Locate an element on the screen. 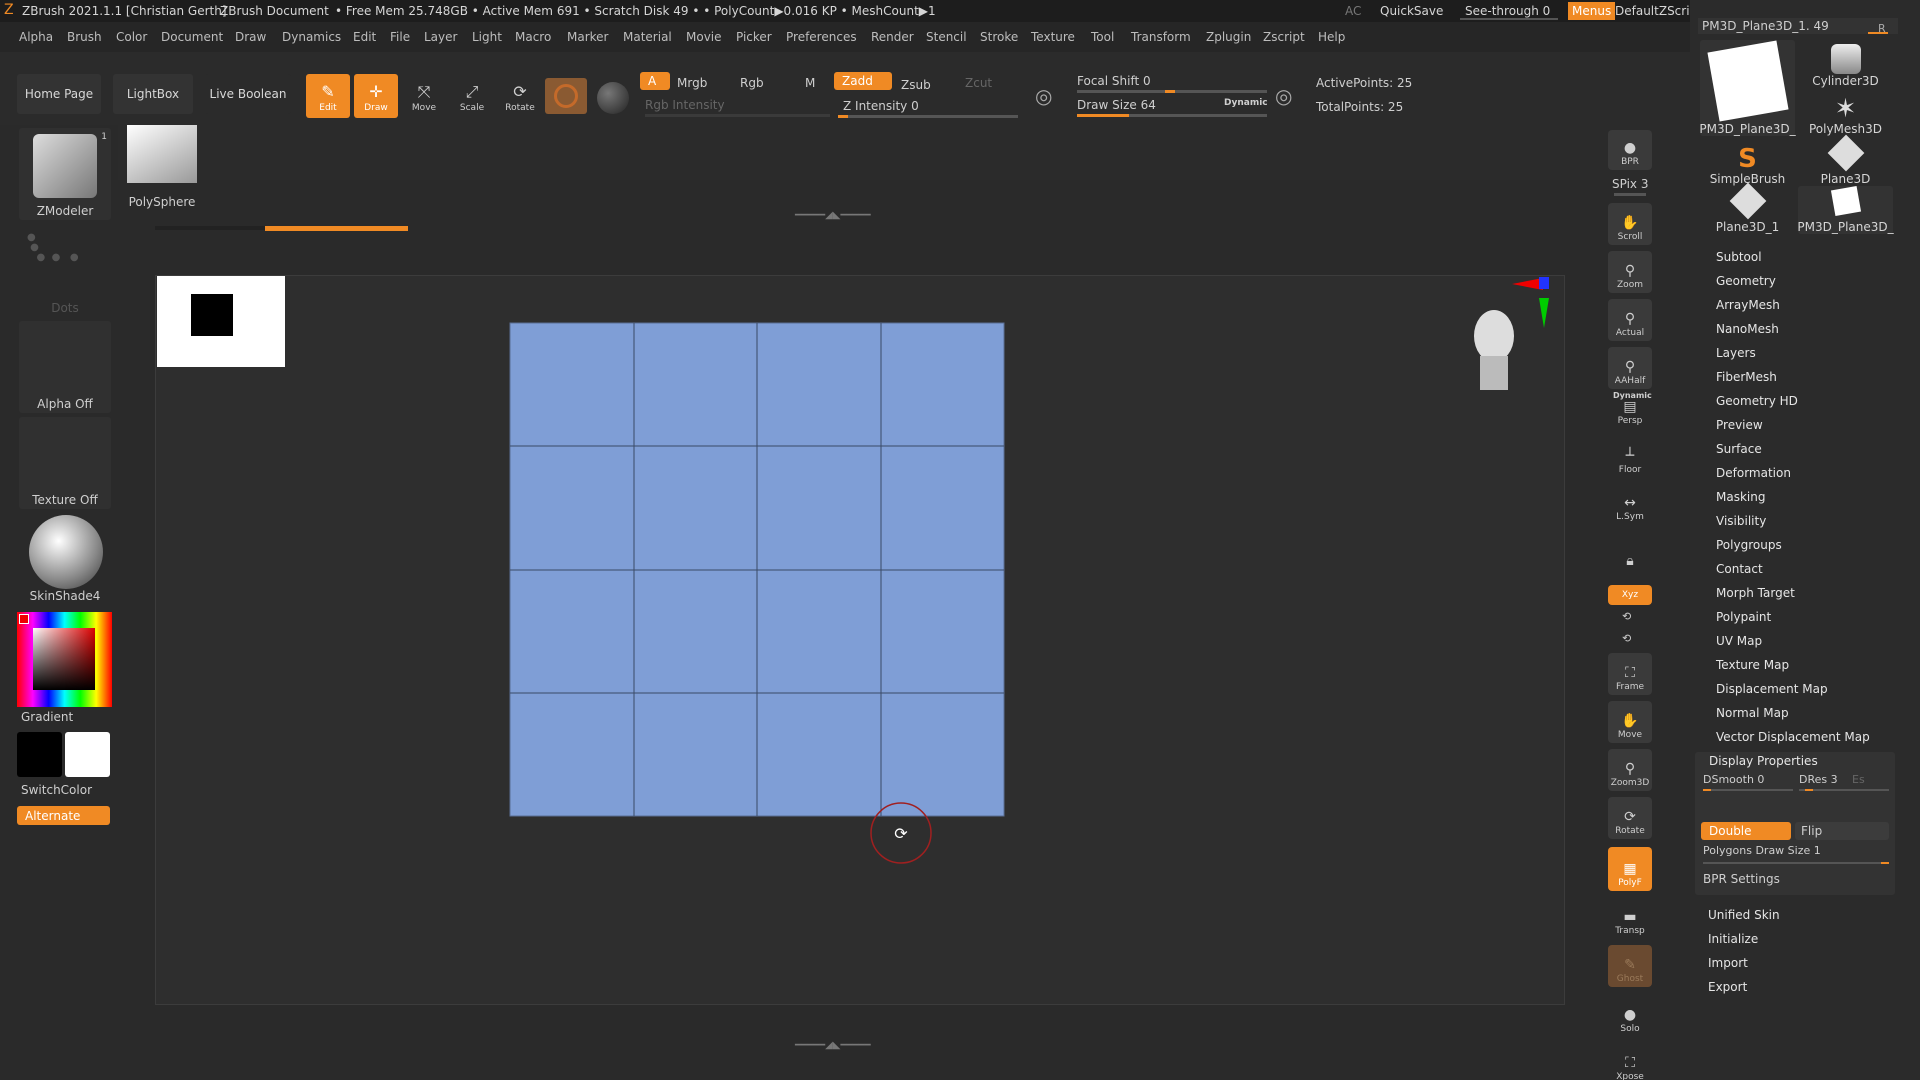  contact-menu: Contact is located at coordinates (1739, 569).